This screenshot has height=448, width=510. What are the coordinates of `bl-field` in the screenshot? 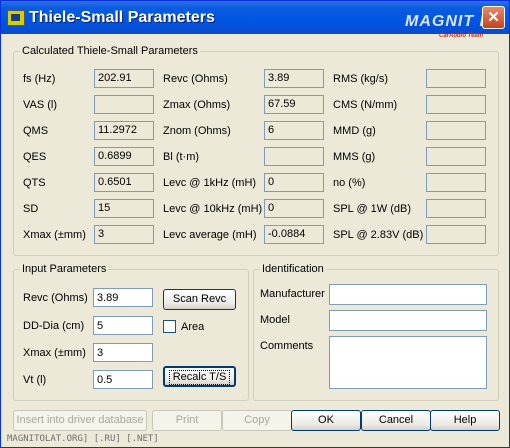 It's located at (294, 156).